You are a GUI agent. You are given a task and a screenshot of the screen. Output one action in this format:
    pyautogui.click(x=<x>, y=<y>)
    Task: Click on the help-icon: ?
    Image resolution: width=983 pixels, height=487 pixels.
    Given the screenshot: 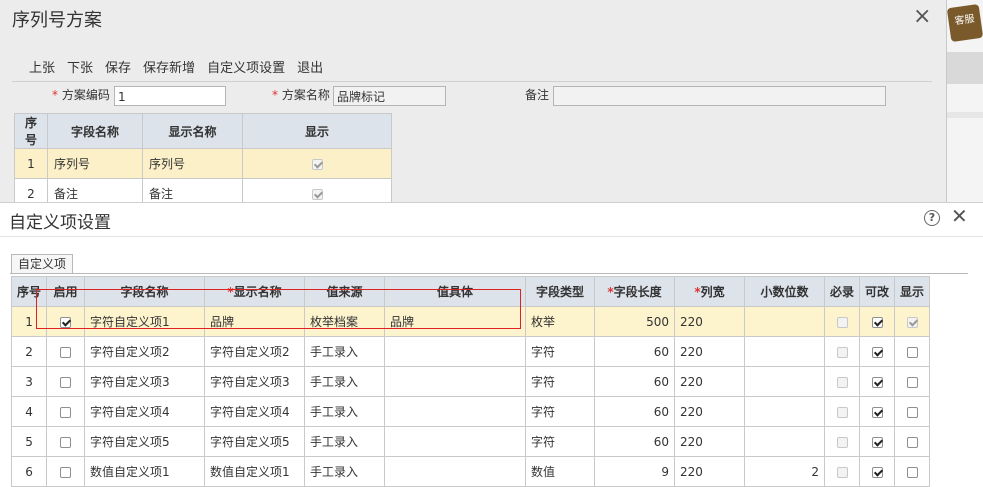 What is the action you would take?
    pyautogui.click(x=932, y=218)
    